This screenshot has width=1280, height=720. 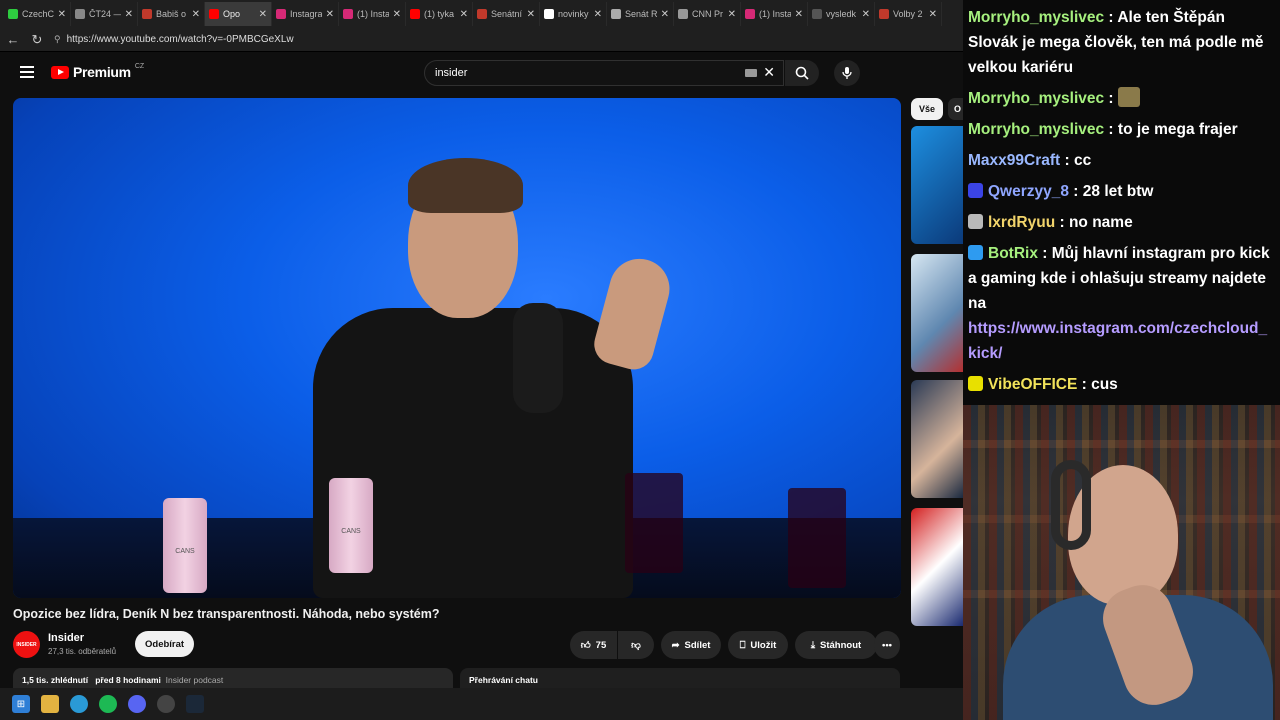 I want to click on dislike-button: 👎︎, so click(x=636, y=645).